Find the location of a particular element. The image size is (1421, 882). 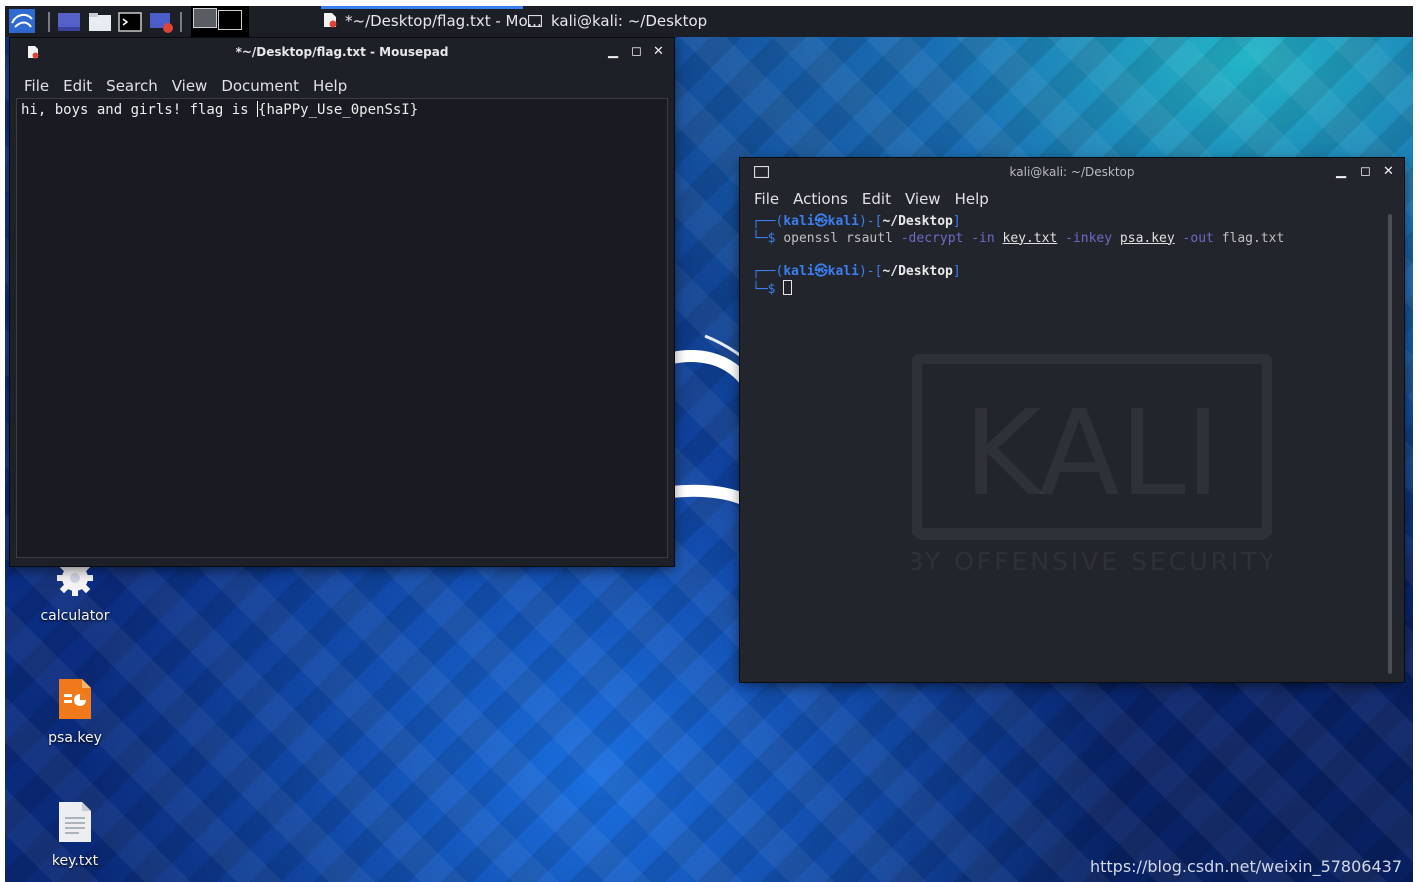

desktop-icon-key-txt: key.txt is located at coordinates (75, 835).